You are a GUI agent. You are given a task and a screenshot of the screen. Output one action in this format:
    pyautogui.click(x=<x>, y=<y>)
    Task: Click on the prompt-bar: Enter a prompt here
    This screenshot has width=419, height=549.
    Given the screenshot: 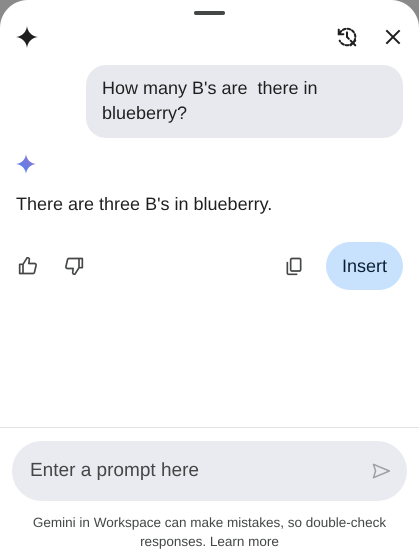 What is the action you would take?
    pyautogui.click(x=209, y=471)
    